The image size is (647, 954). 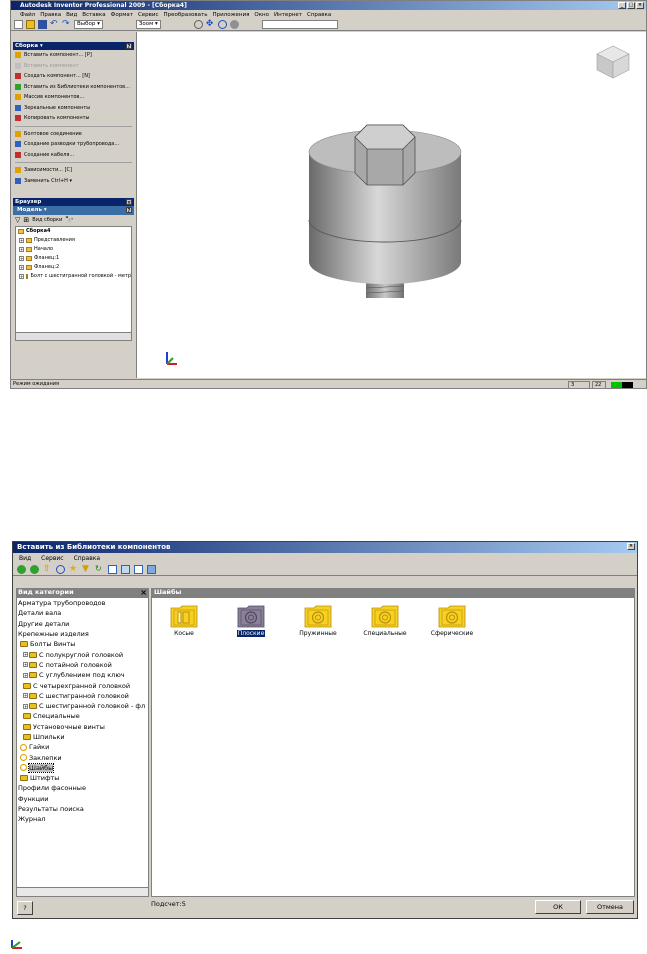 I want to click on category-item: Шпильки, so click(x=82, y=737).